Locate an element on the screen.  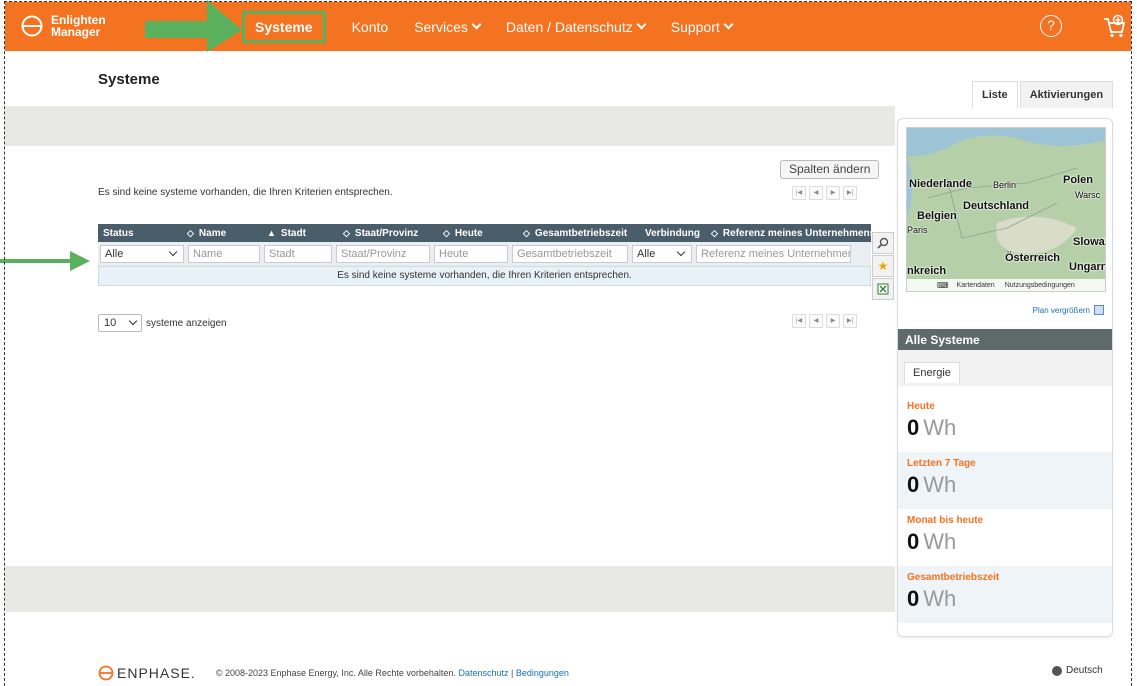
column-header-referenz: ◇ Referenz meines Unternehmens is located at coordinates (788, 233).